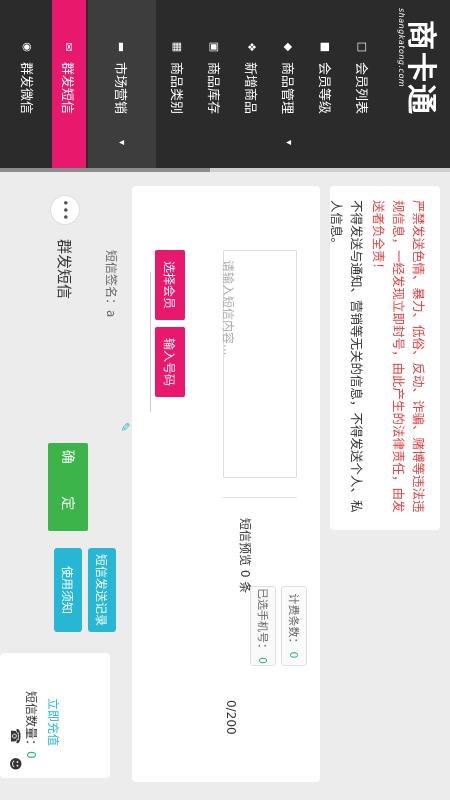 The width and height of the screenshot is (450, 800). I want to click on sms-count-value: 0, so click(31, 755).